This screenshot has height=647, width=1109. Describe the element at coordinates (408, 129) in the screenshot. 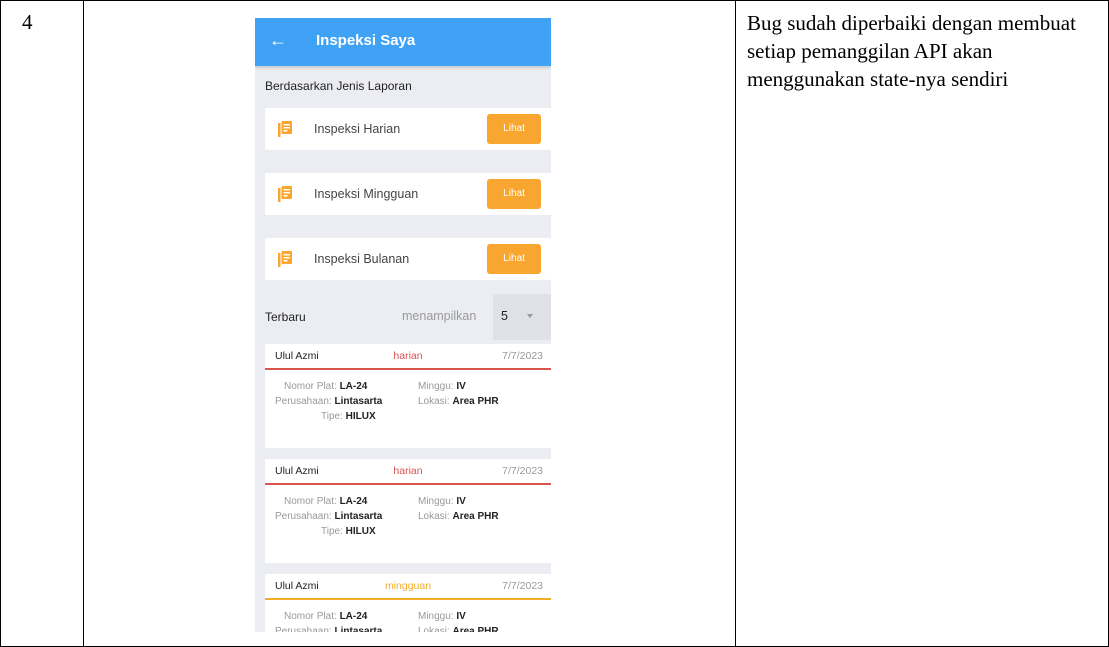

I see `report-card: Inspeksi Harian Lihat` at that location.